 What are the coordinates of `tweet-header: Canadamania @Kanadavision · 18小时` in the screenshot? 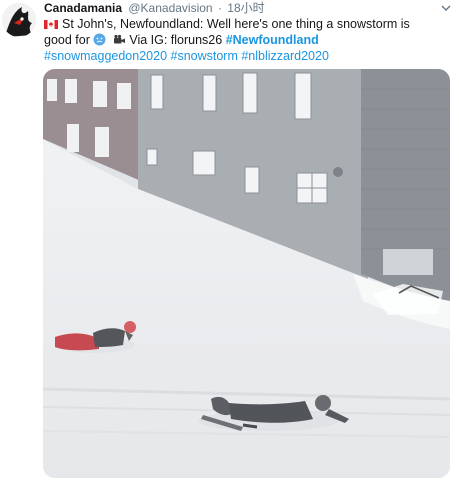 It's located at (154, 8).